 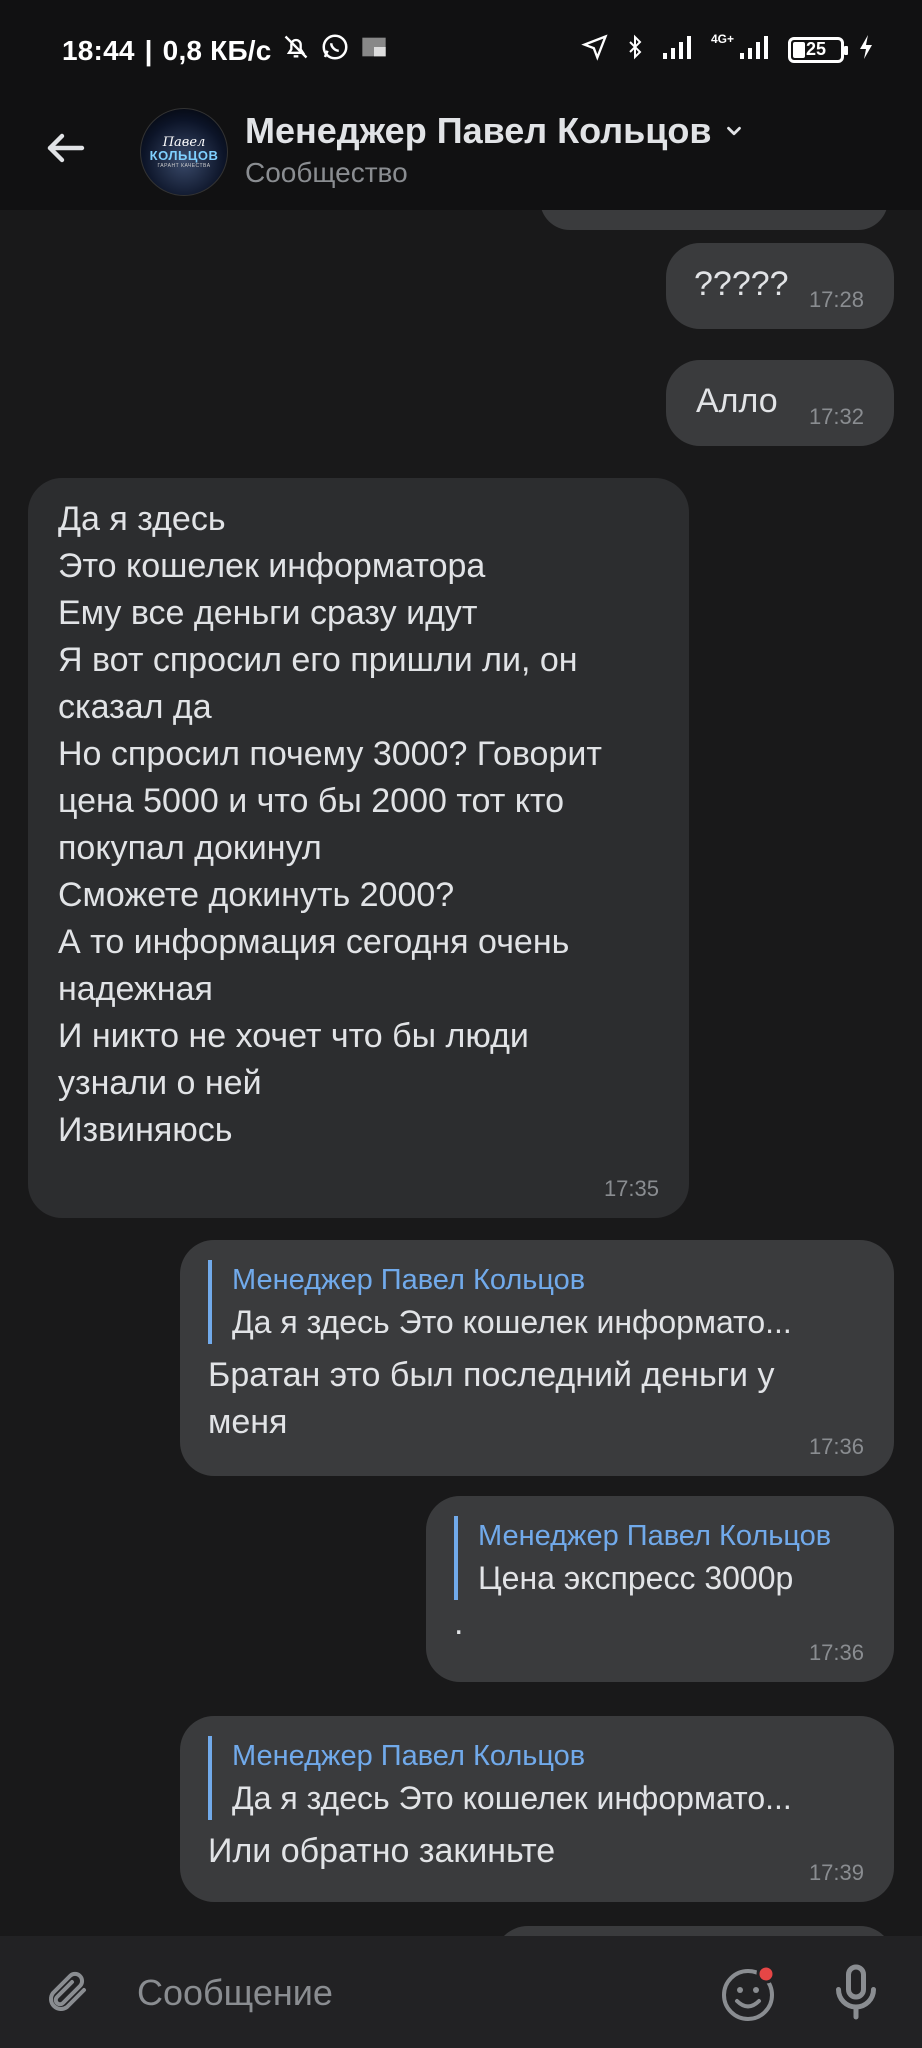 I want to click on location-icon, so click(x=595, y=49).